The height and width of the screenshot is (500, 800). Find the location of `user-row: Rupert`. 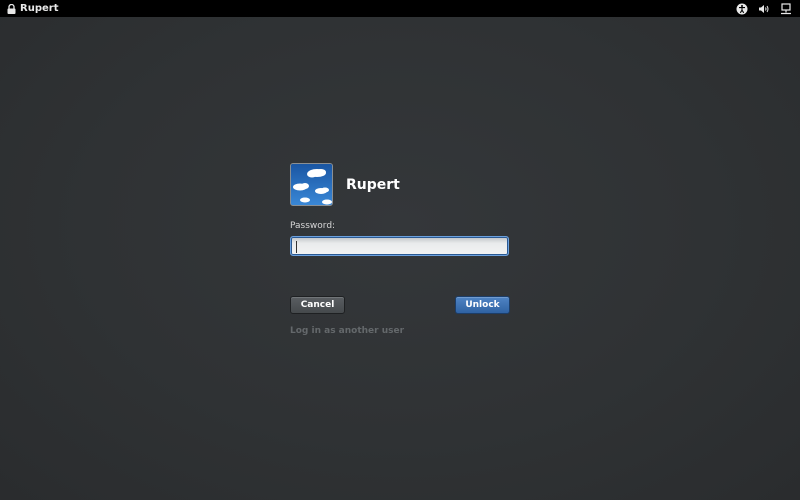

user-row: Rupert is located at coordinates (400, 184).